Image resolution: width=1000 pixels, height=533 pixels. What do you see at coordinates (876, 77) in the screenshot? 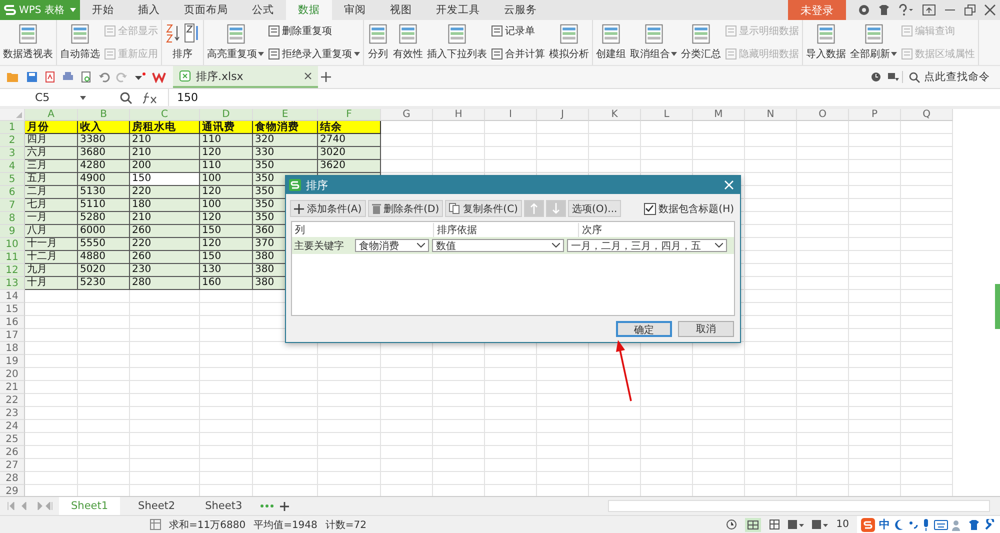
I see `clock-icon` at bounding box center [876, 77].